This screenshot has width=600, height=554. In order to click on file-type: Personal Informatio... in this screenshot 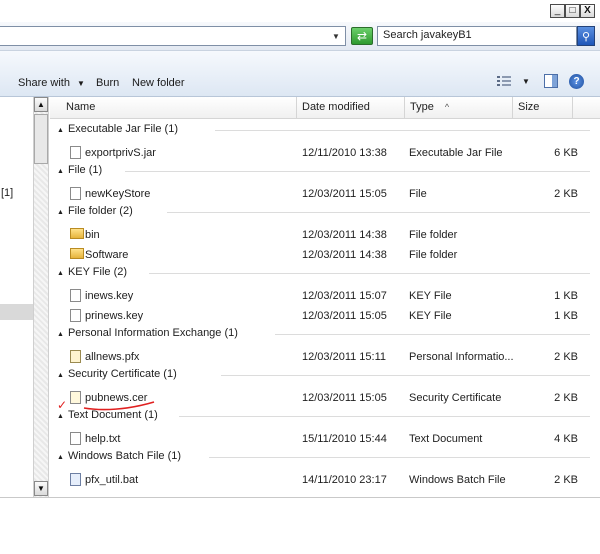, I will do `click(461, 357)`.